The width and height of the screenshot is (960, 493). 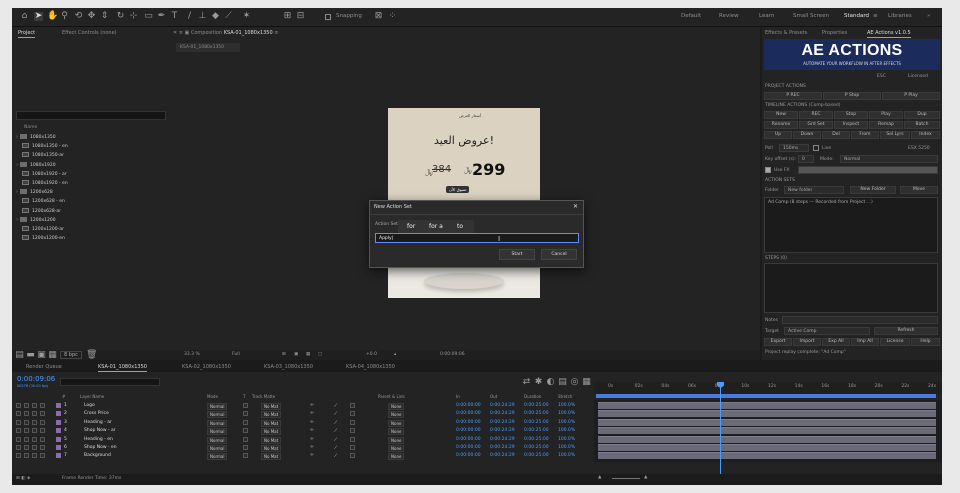 I want to click on interpret-footage-icon: ▤, so click(x=19, y=355).